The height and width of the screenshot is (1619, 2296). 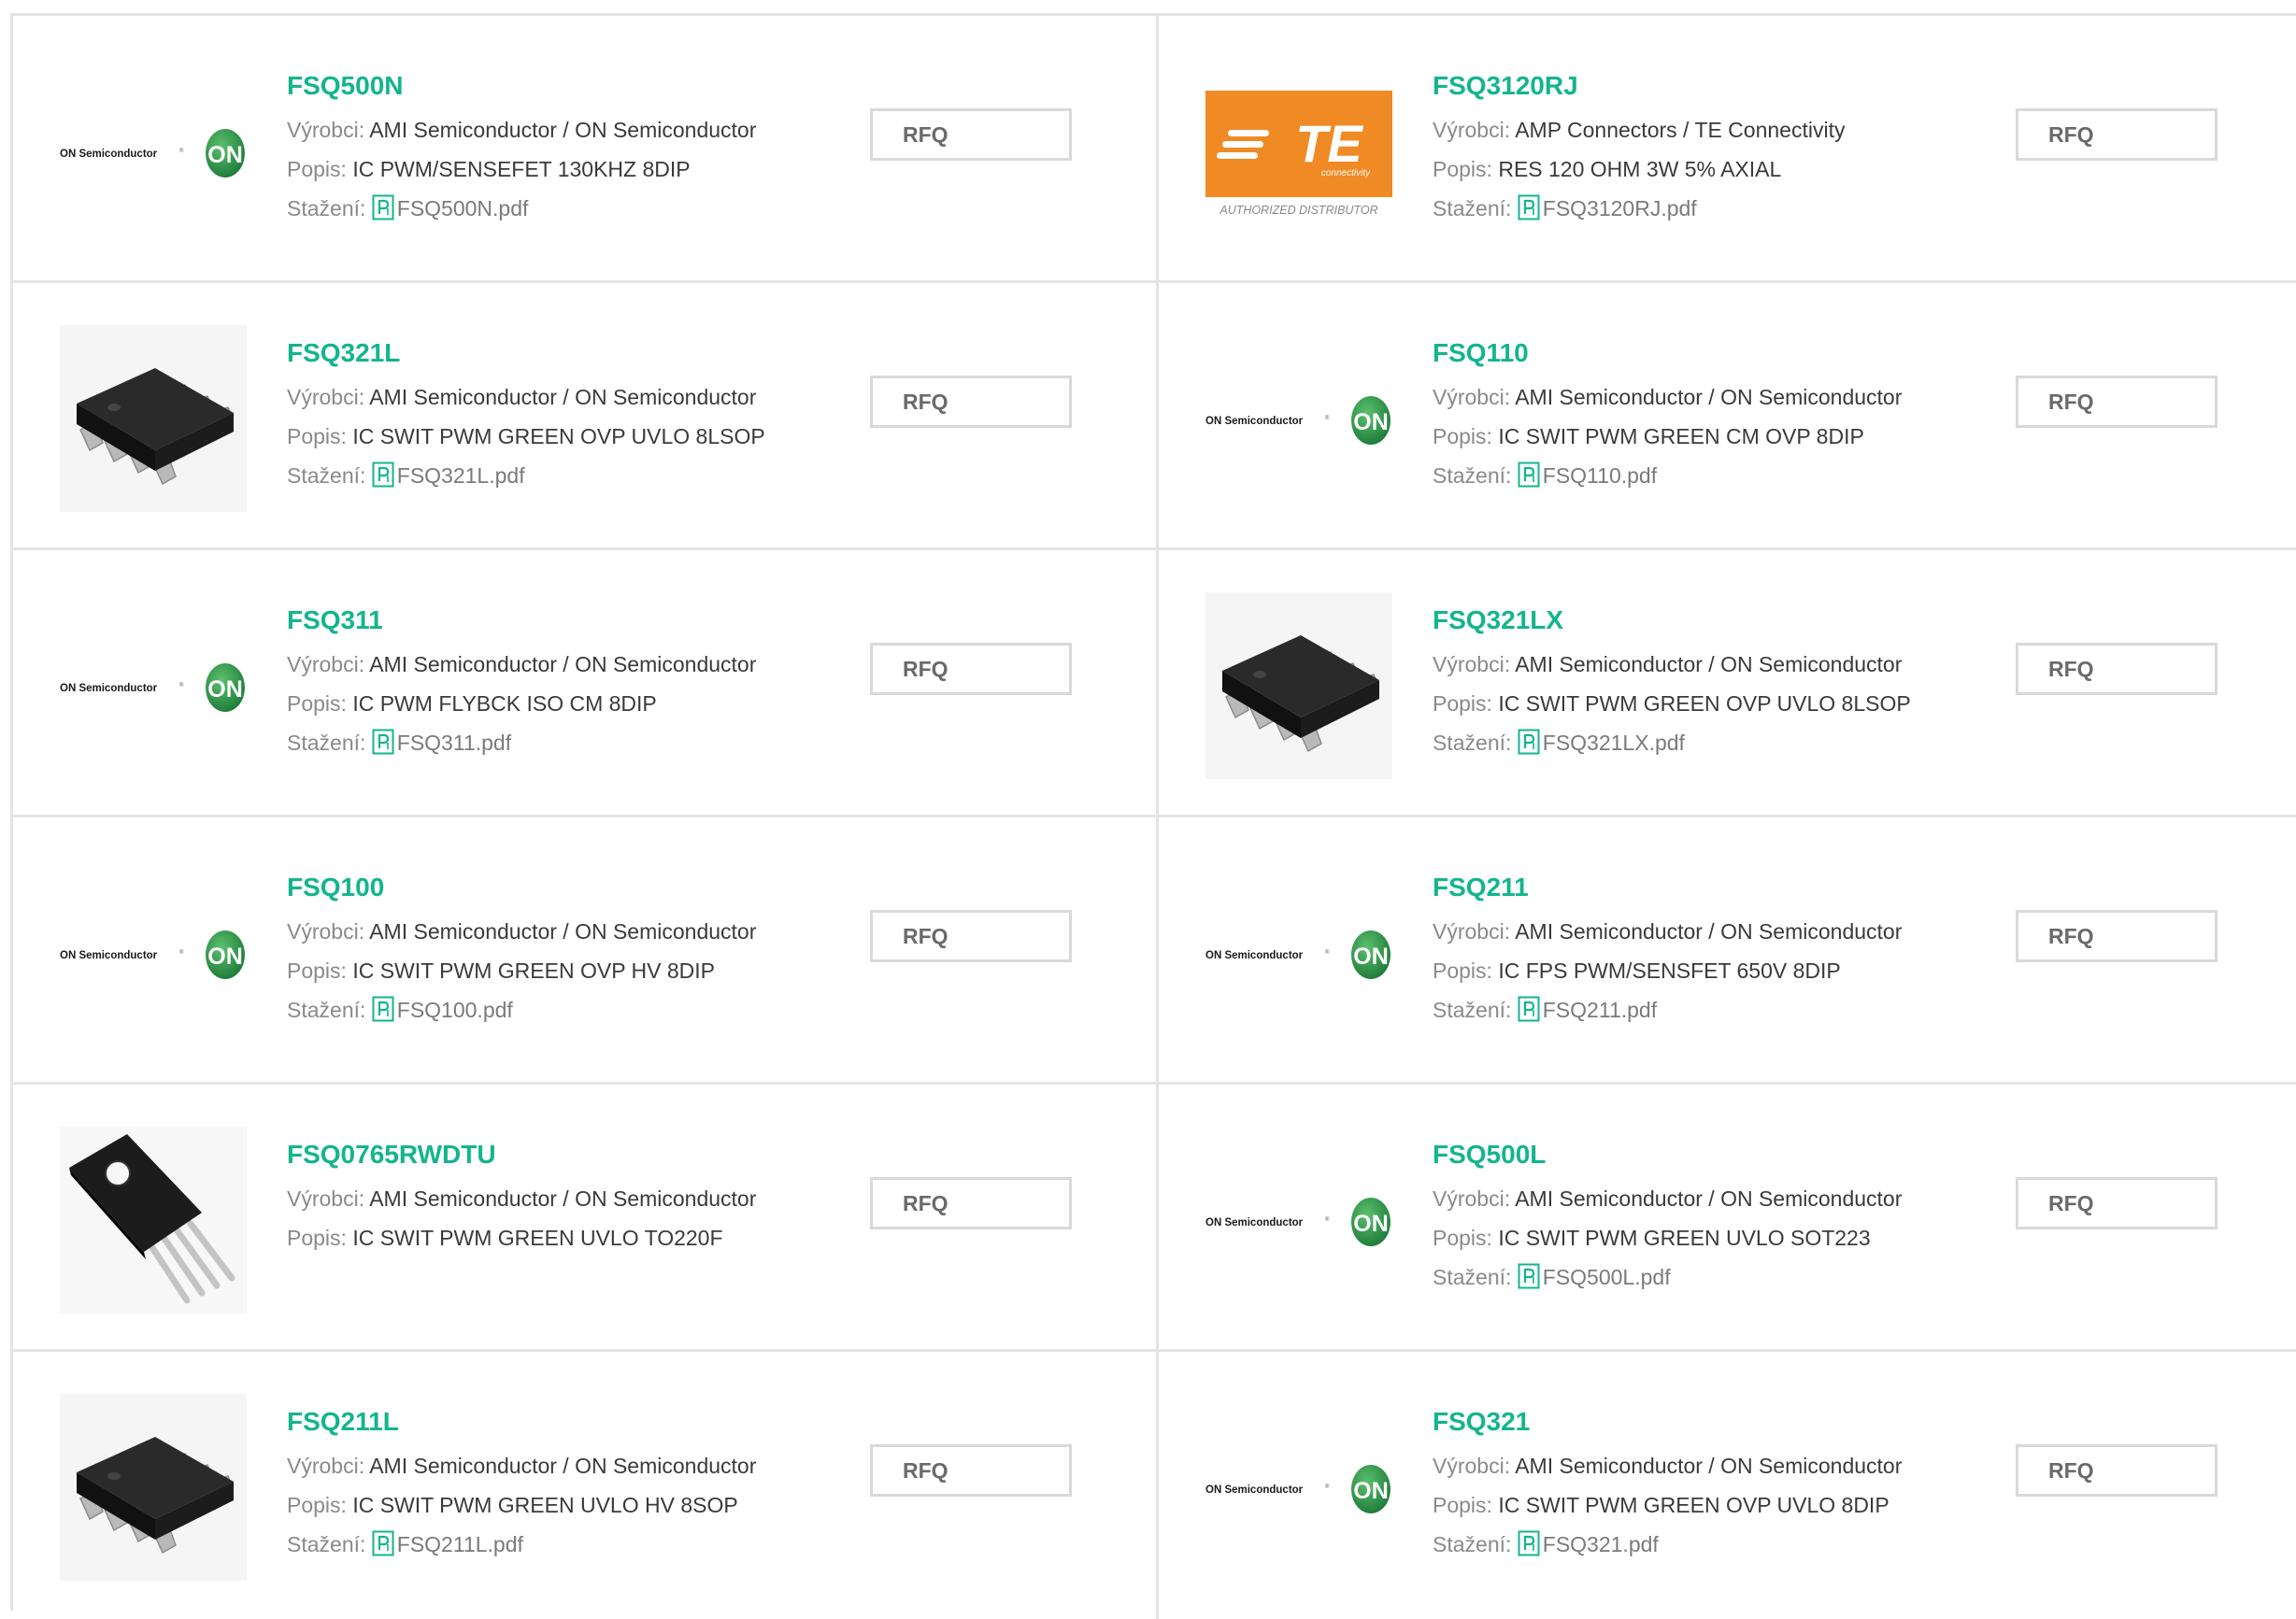 I want to click on part-number-link: FSQ500L, so click(x=1489, y=1154).